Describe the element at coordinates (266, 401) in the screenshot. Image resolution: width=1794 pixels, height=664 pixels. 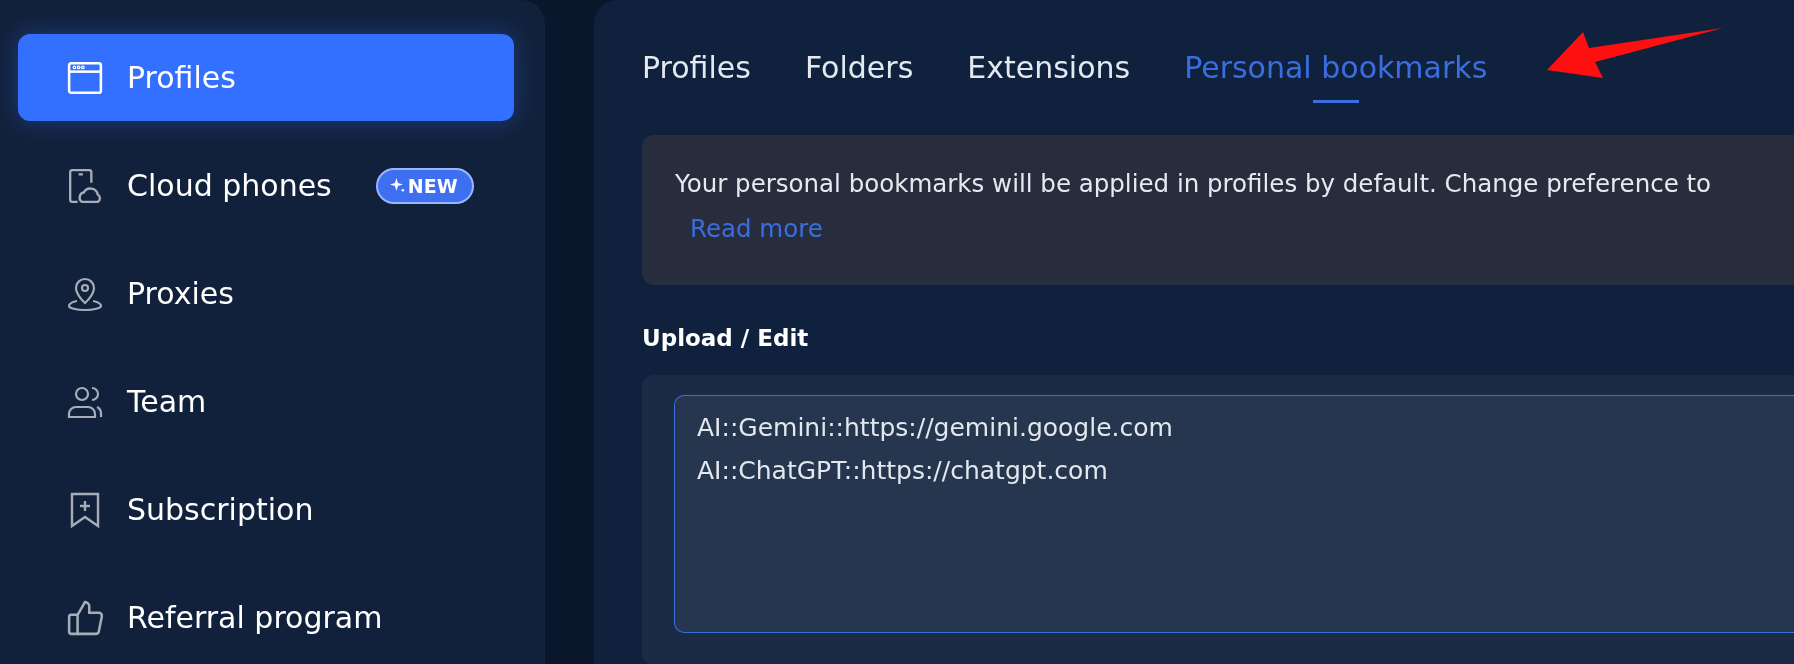
I see `sidebar-item: Team` at that location.